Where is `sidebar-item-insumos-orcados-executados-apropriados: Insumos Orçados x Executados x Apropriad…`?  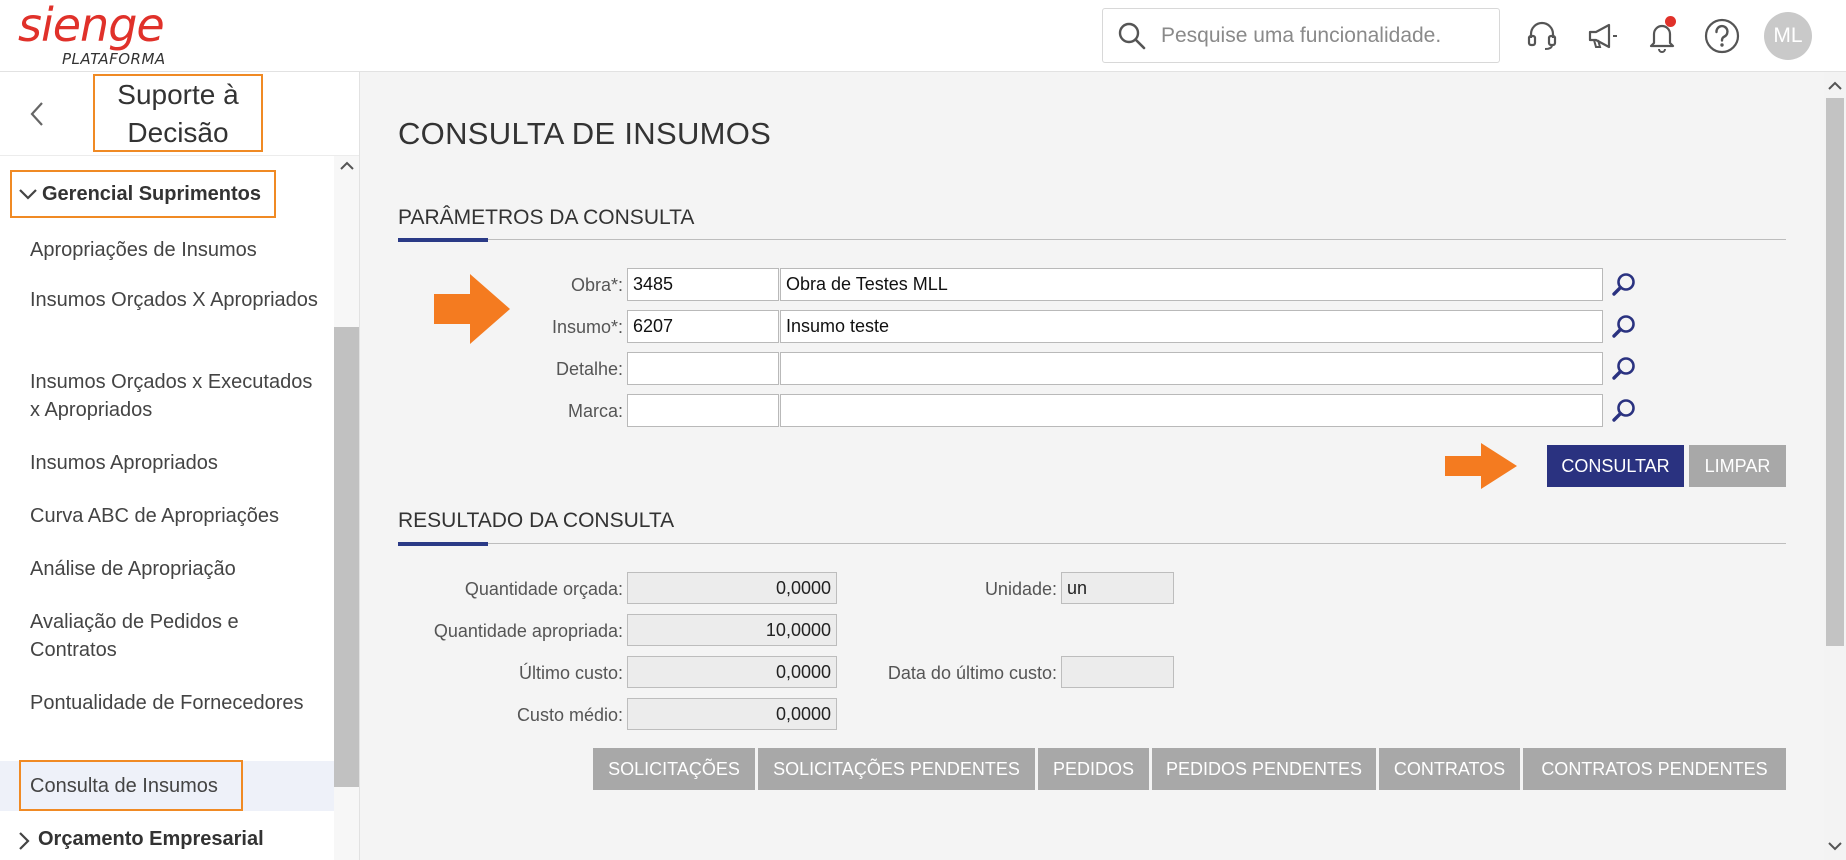 sidebar-item-insumos-orcados-executados-apropriados: Insumos Orçados x Executados x Apropriad… is located at coordinates (175, 396).